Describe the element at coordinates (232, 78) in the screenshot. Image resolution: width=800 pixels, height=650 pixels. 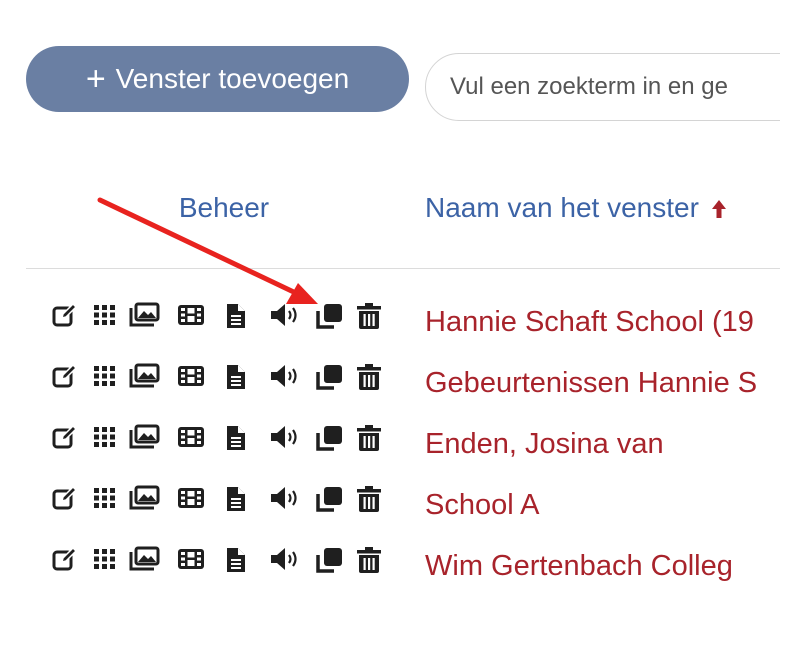
I see `add-window-label: Venster toevoegen` at that location.